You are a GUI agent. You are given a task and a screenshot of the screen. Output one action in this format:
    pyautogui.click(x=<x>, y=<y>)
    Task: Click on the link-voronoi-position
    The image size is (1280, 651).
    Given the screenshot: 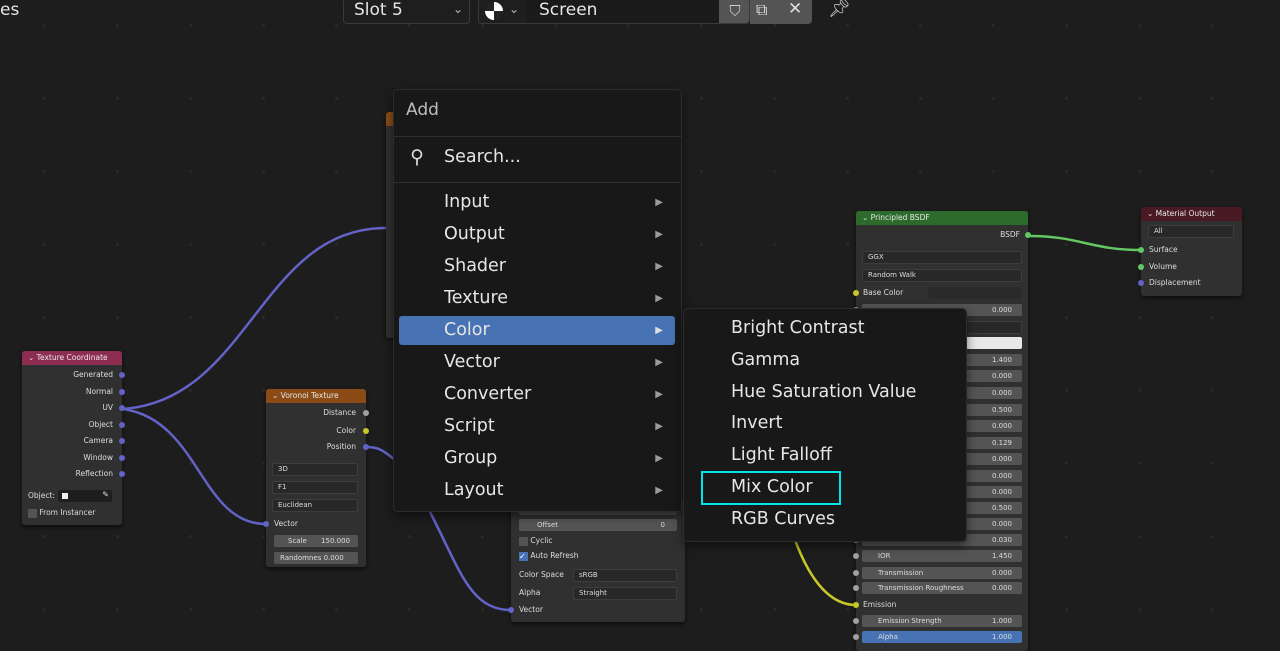 What is the action you would take?
    pyautogui.click(x=381, y=453)
    